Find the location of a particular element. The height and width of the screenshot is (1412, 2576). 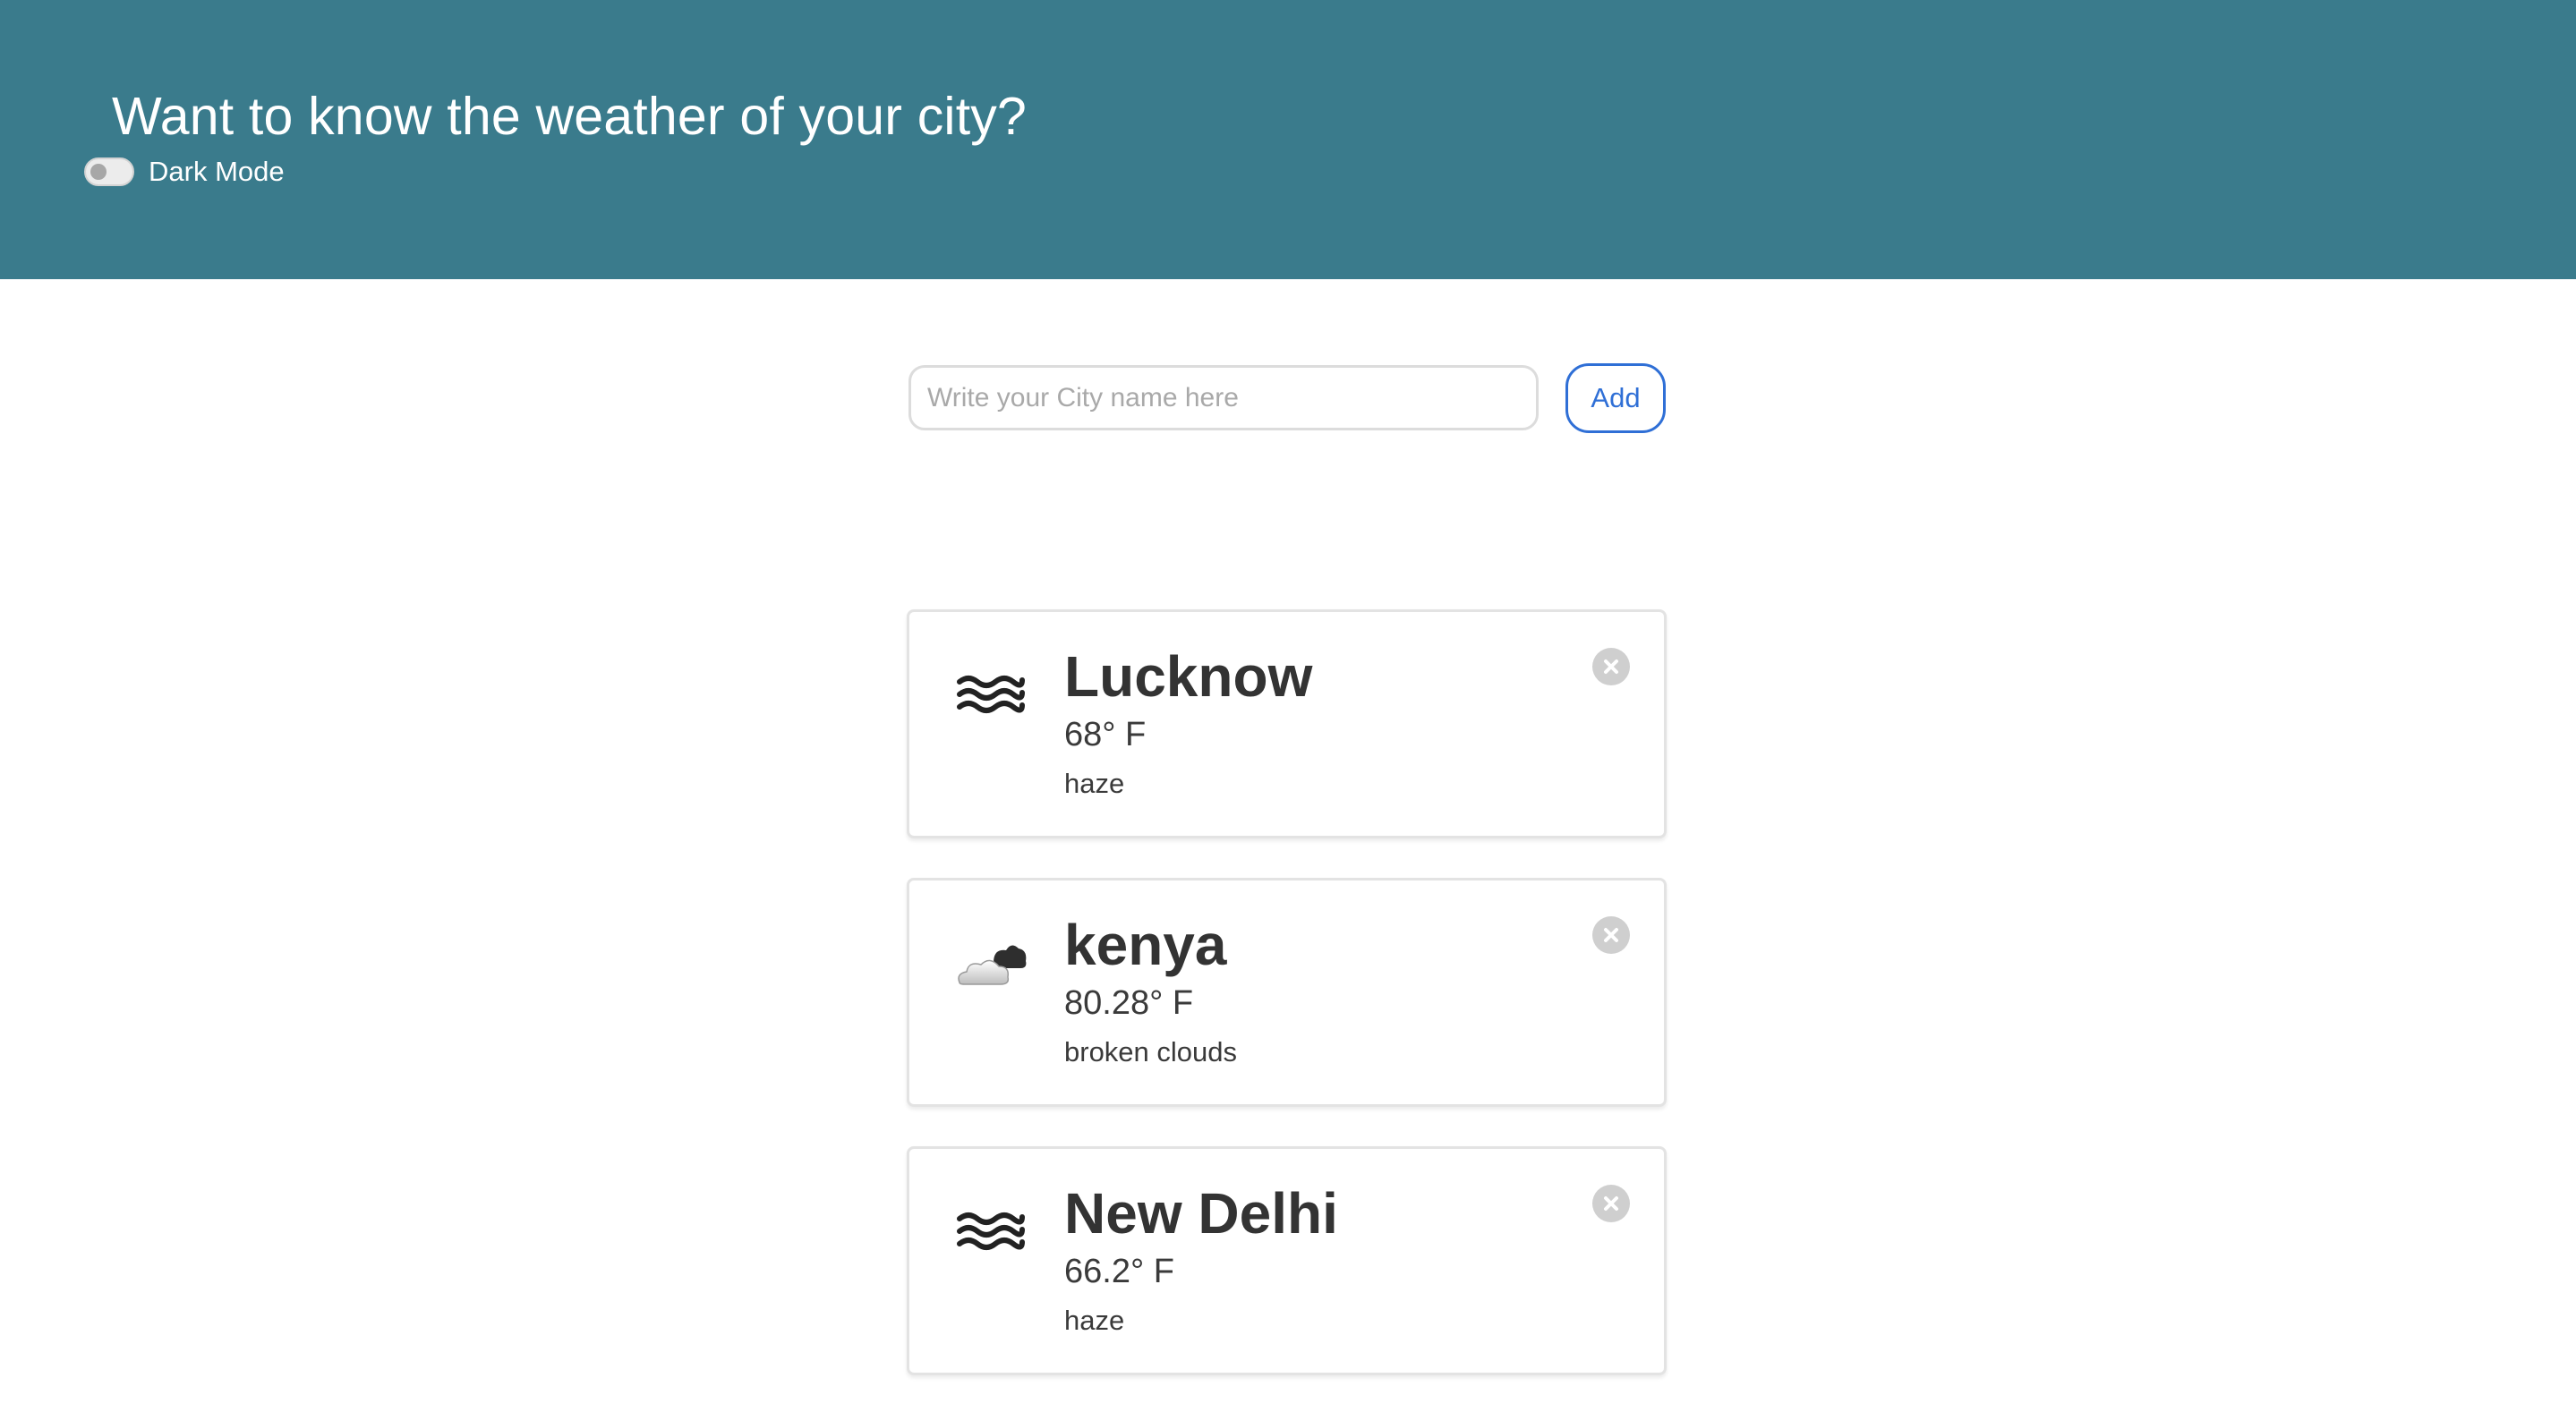

add-button: Add is located at coordinates (1615, 398).